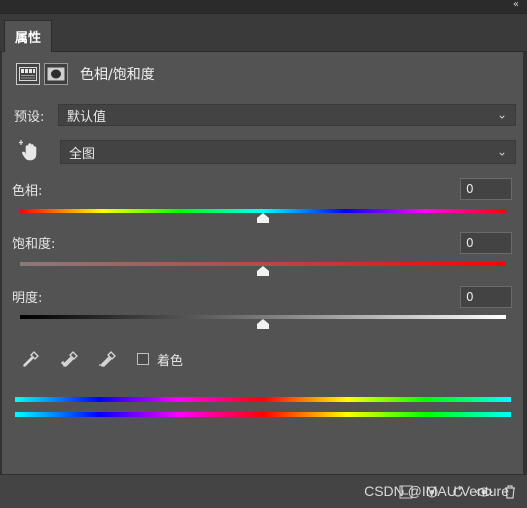  I want to click on colorize-checkbox, so click(143, 359).